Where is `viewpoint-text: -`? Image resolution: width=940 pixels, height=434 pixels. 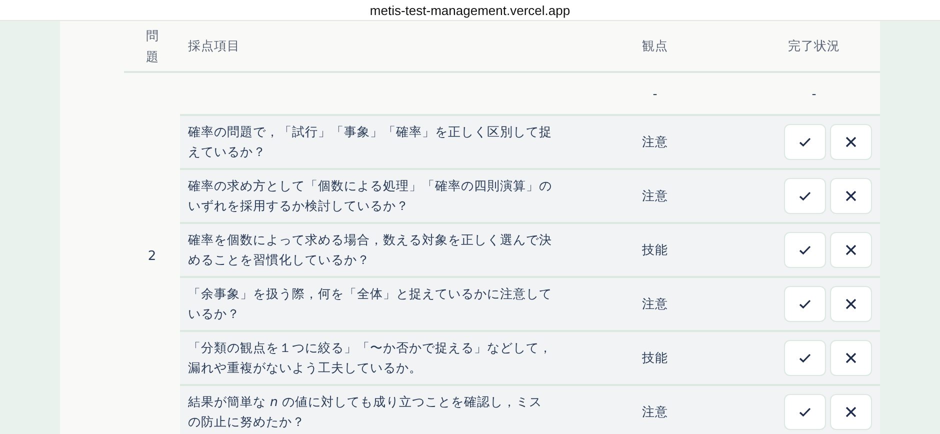 viewpoint-text: - is located at coordinates (655, 93).